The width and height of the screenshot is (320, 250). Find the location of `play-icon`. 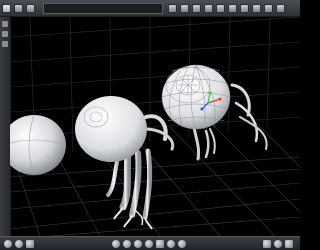

play-icon is located at coordinates (8, 243).